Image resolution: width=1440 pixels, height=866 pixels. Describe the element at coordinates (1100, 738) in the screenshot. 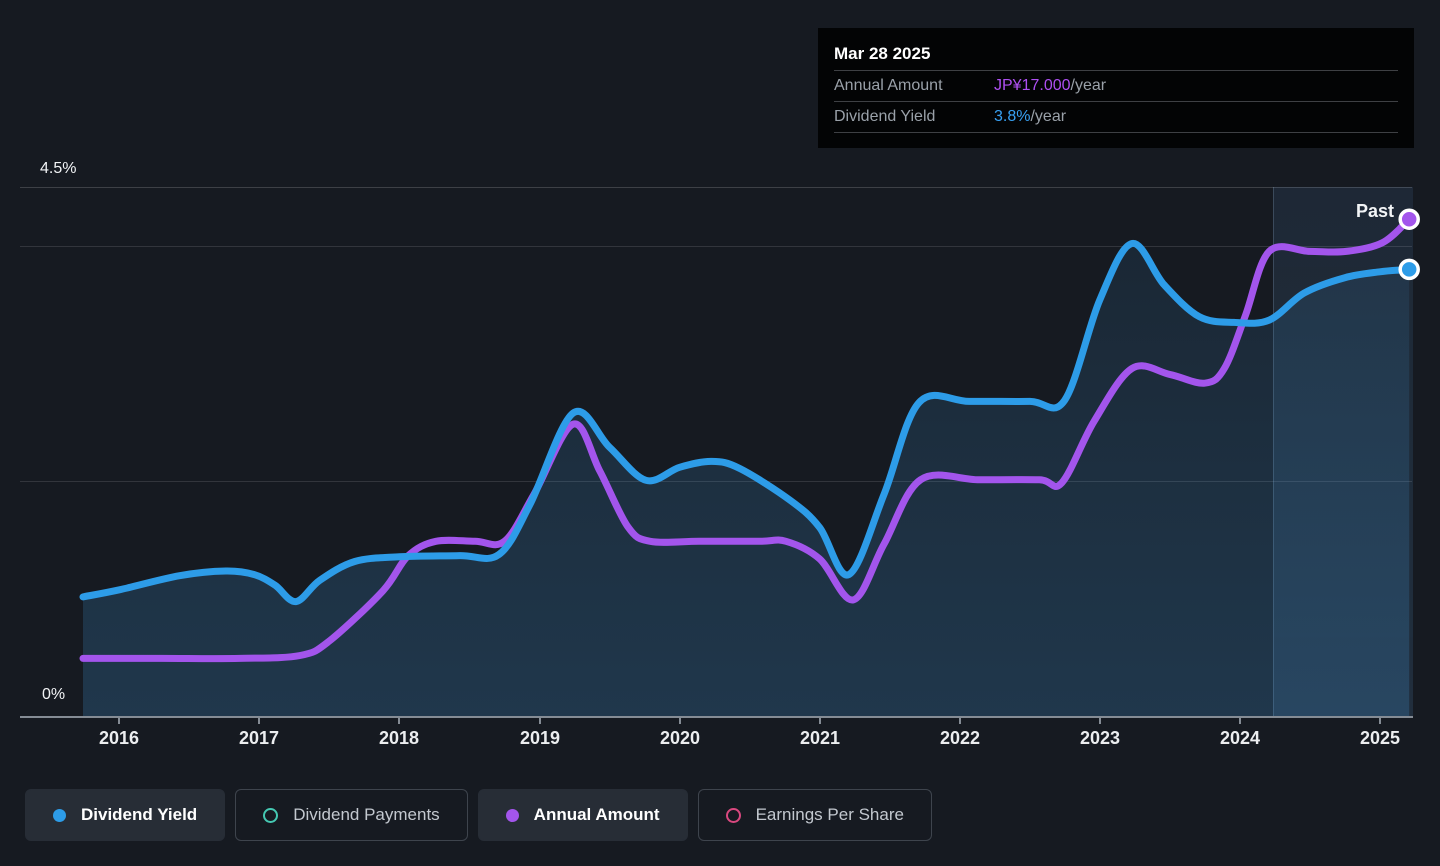

I see `x-tick-label-2023: 2023` at that location.